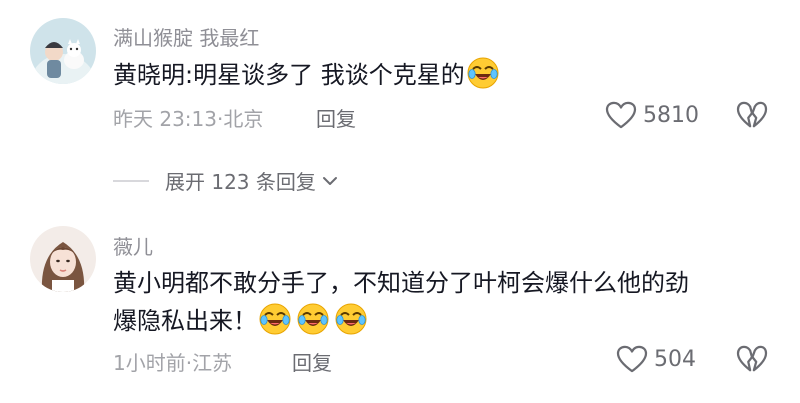  What do you see at coordinates (133, 245) in the screenshot?
I see `username: 薇儿` at bounding box center [133, 245].